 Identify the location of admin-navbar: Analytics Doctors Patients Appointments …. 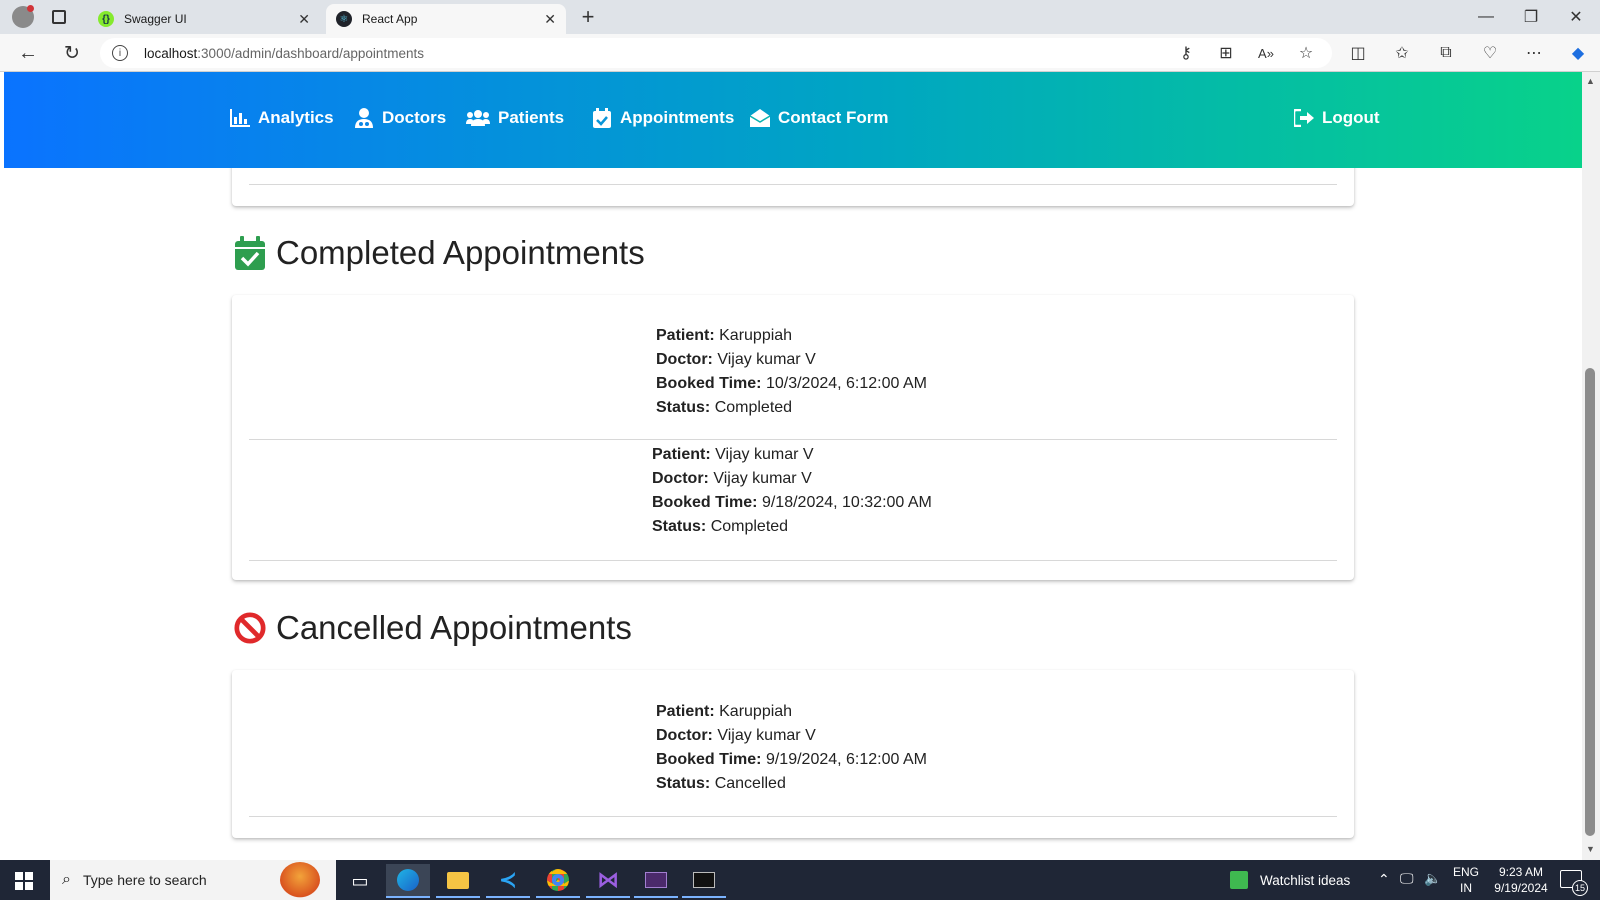
(793, 120).